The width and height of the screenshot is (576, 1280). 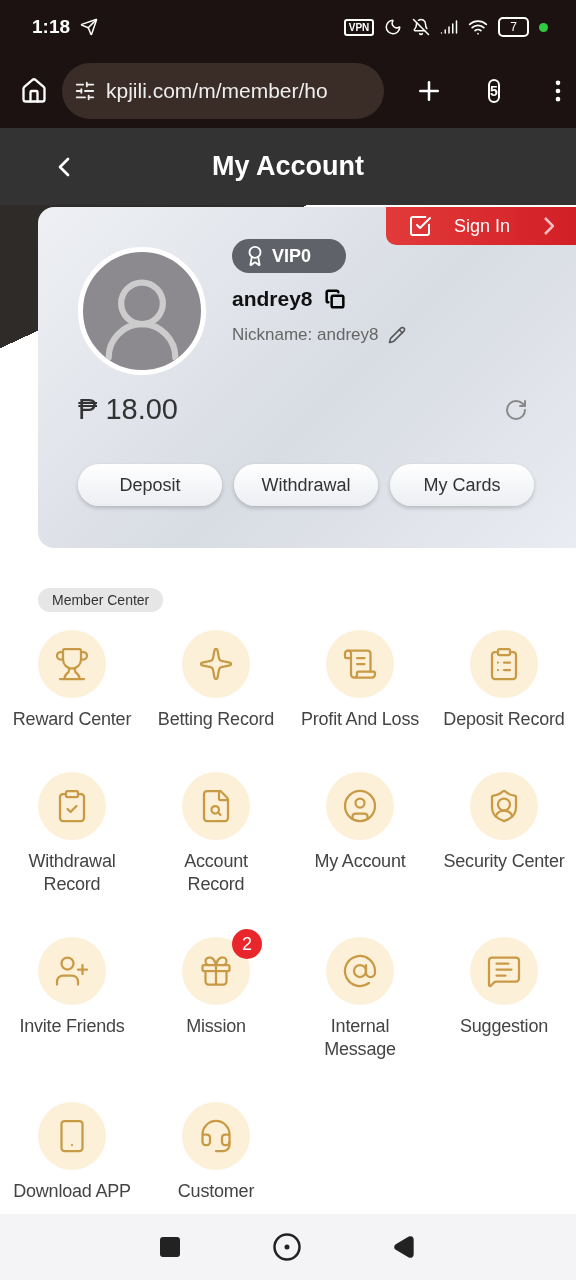 What do you see at coordinates (51, 27) in the screenshot?
I see `status-time: 1:18` at bounding box center [51, 27].